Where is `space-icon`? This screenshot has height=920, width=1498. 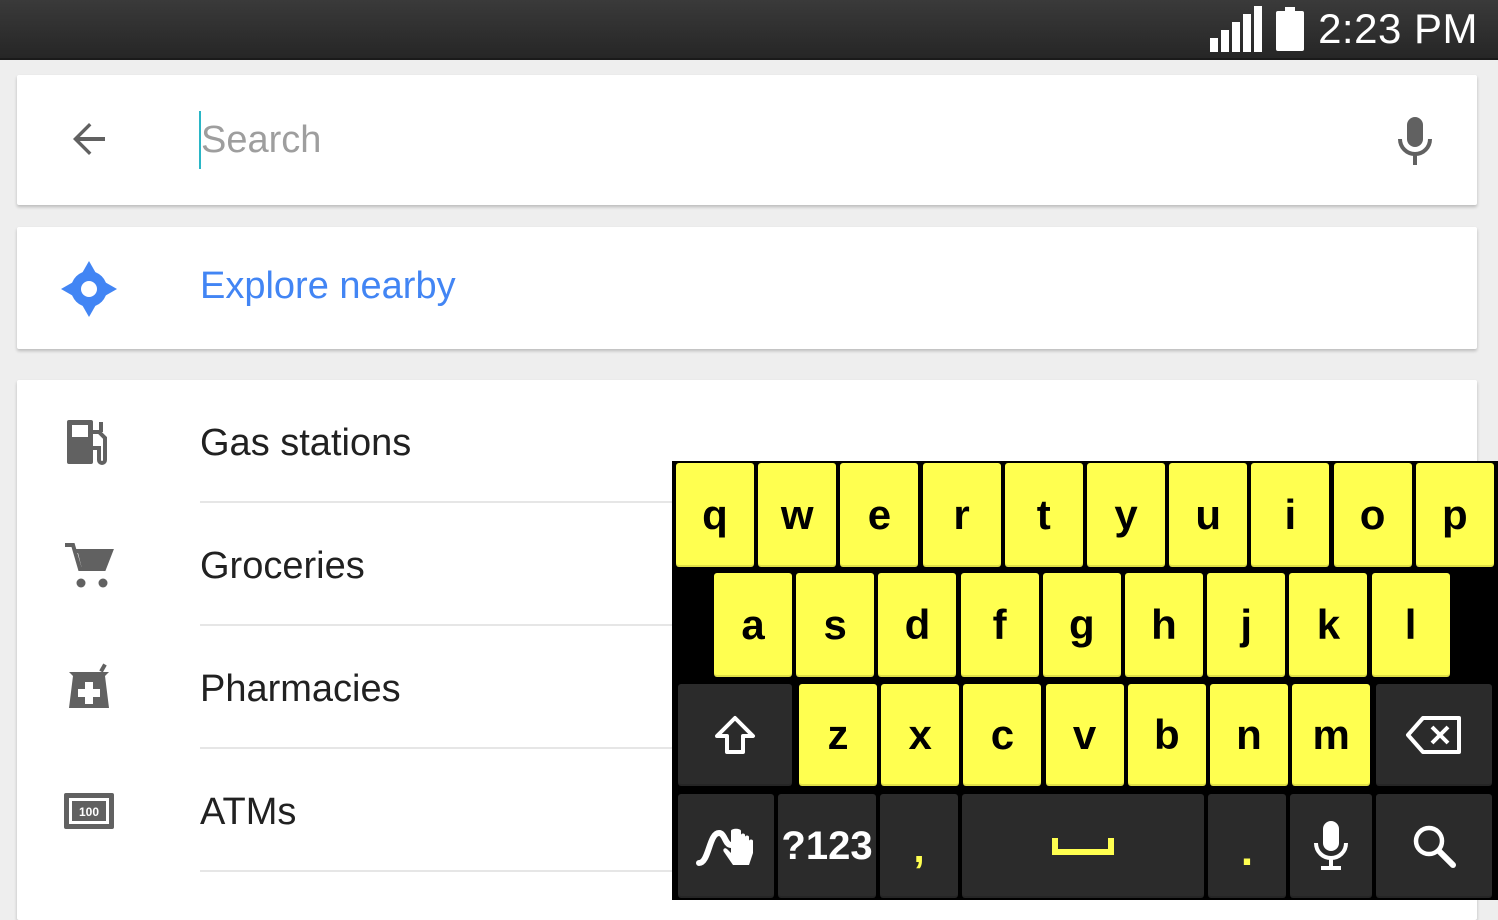
space-icon is located at coordinates (1083, 846).